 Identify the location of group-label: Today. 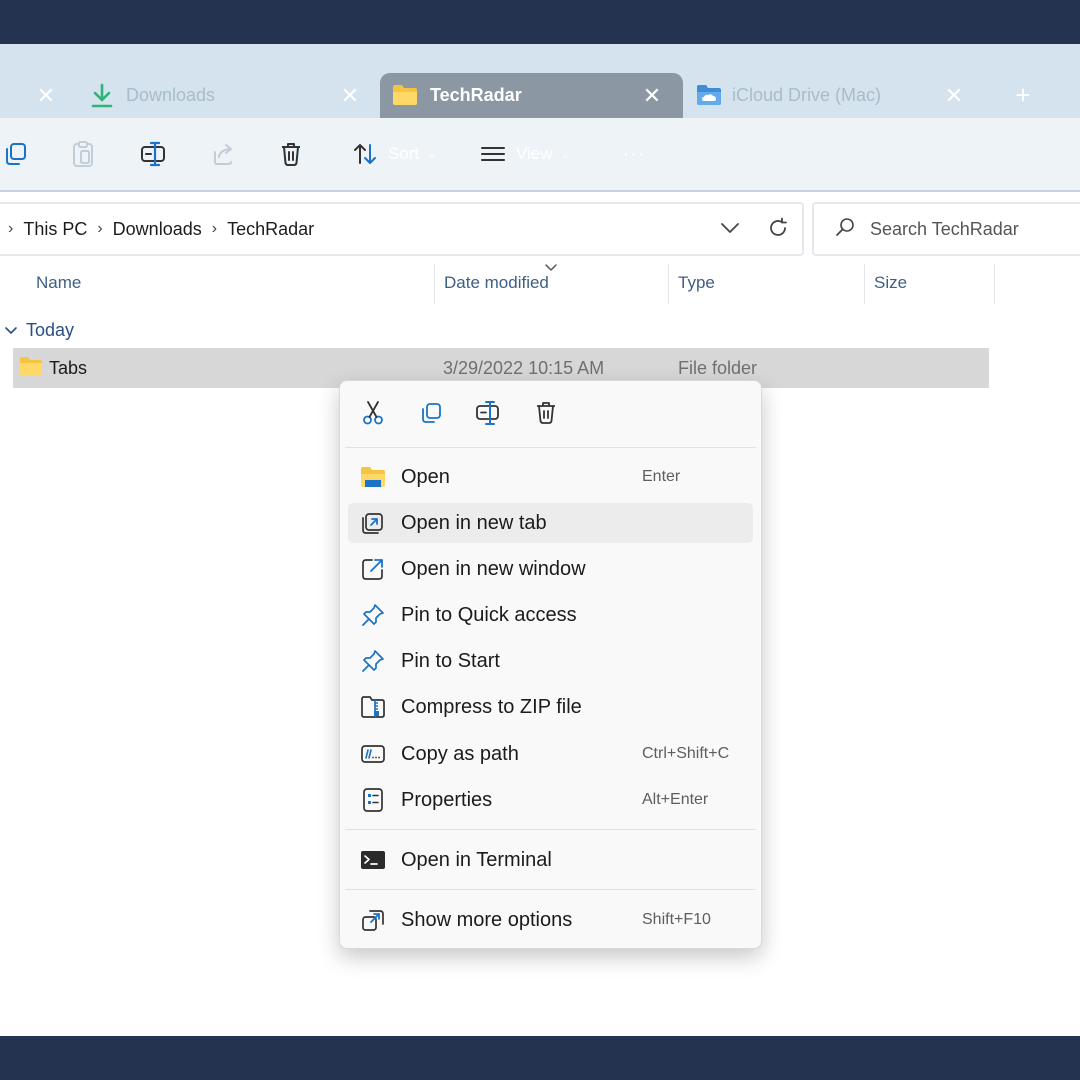
(50, 329).